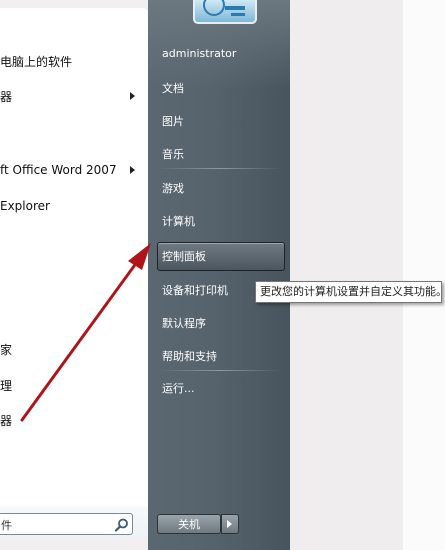 Image resolution: width=445 pixels, height=550 pixels. What do you see at coordinates (85, 332) in the screenshot?
I see `annotation-arrow` at bounding box center [85, 332].